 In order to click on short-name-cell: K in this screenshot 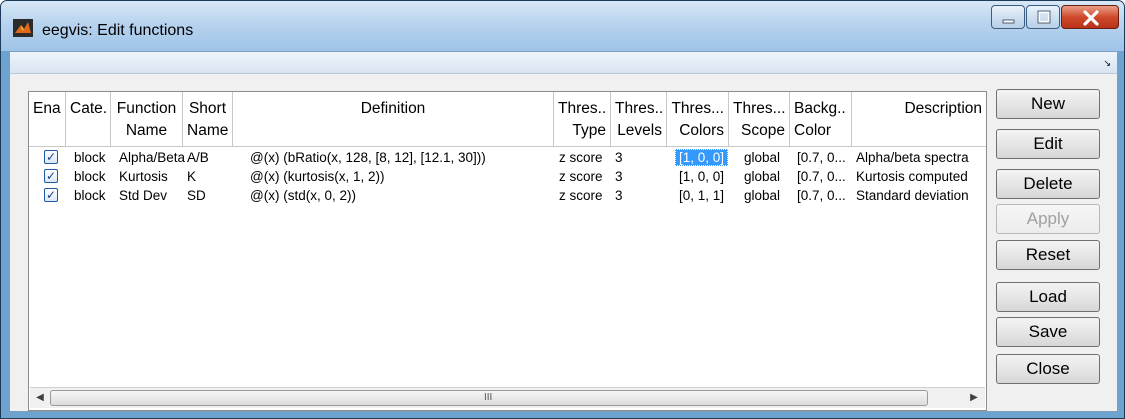, I will do `click(208, 176)`.